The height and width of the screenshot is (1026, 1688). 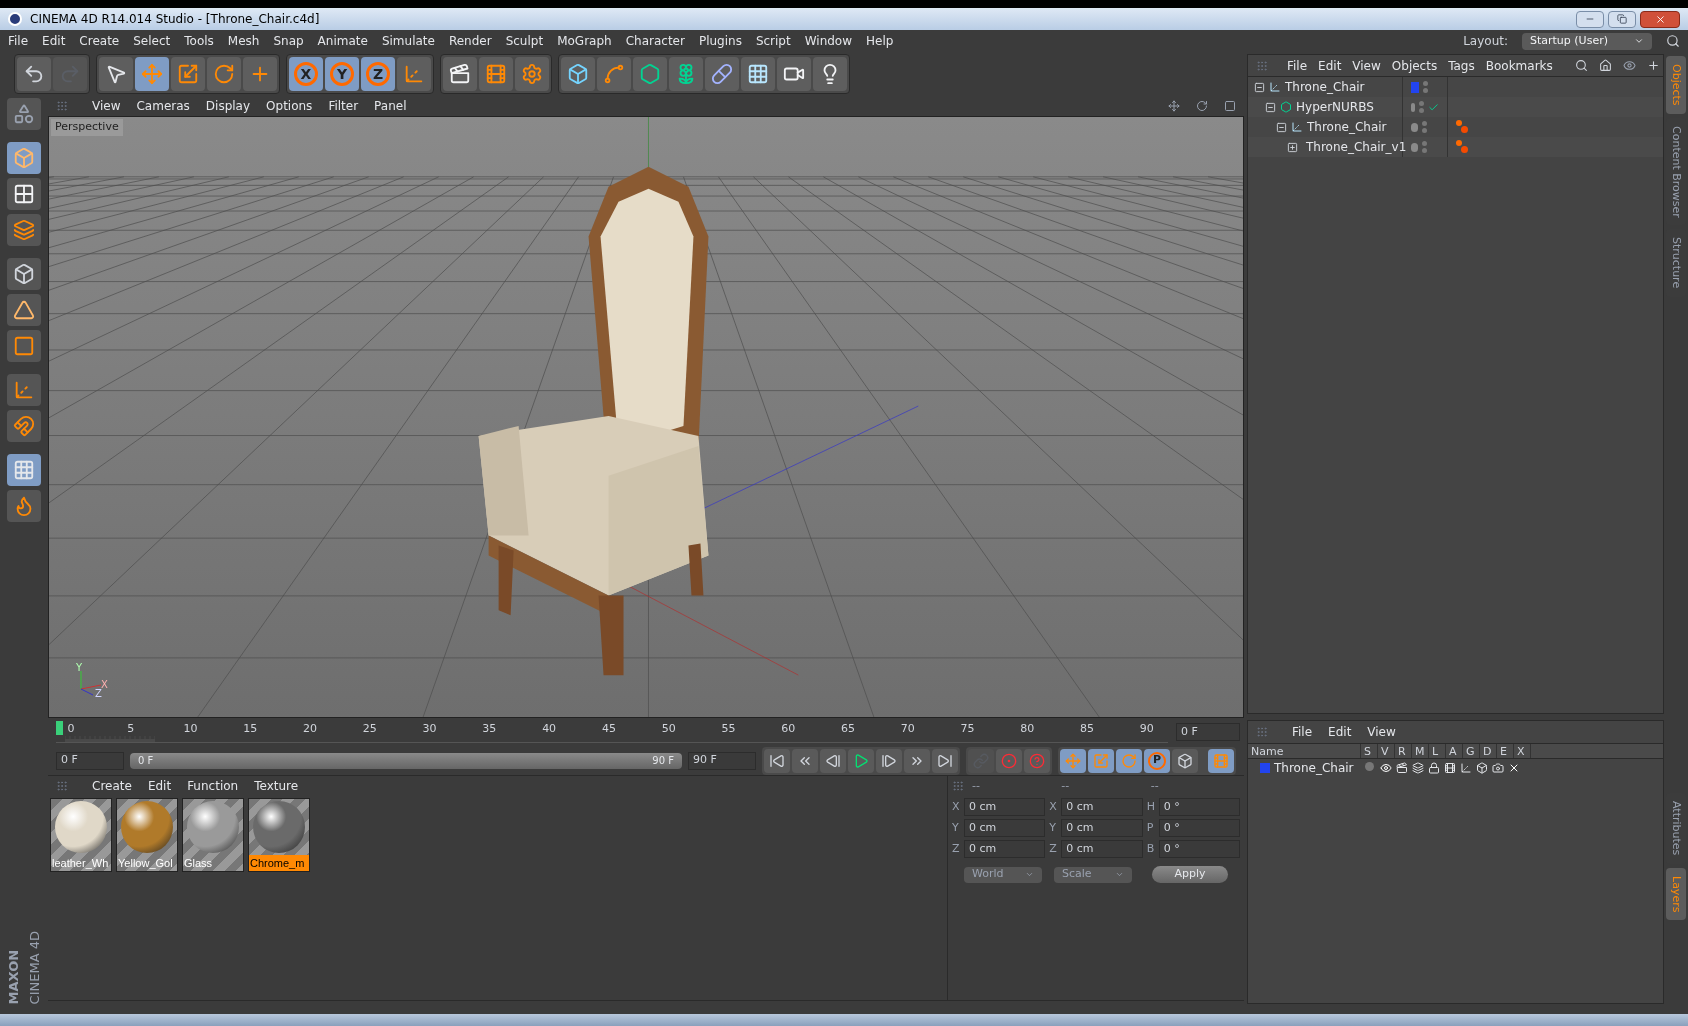 I want to click on end-frame-field: 90 F, so click(x=722, y=760).